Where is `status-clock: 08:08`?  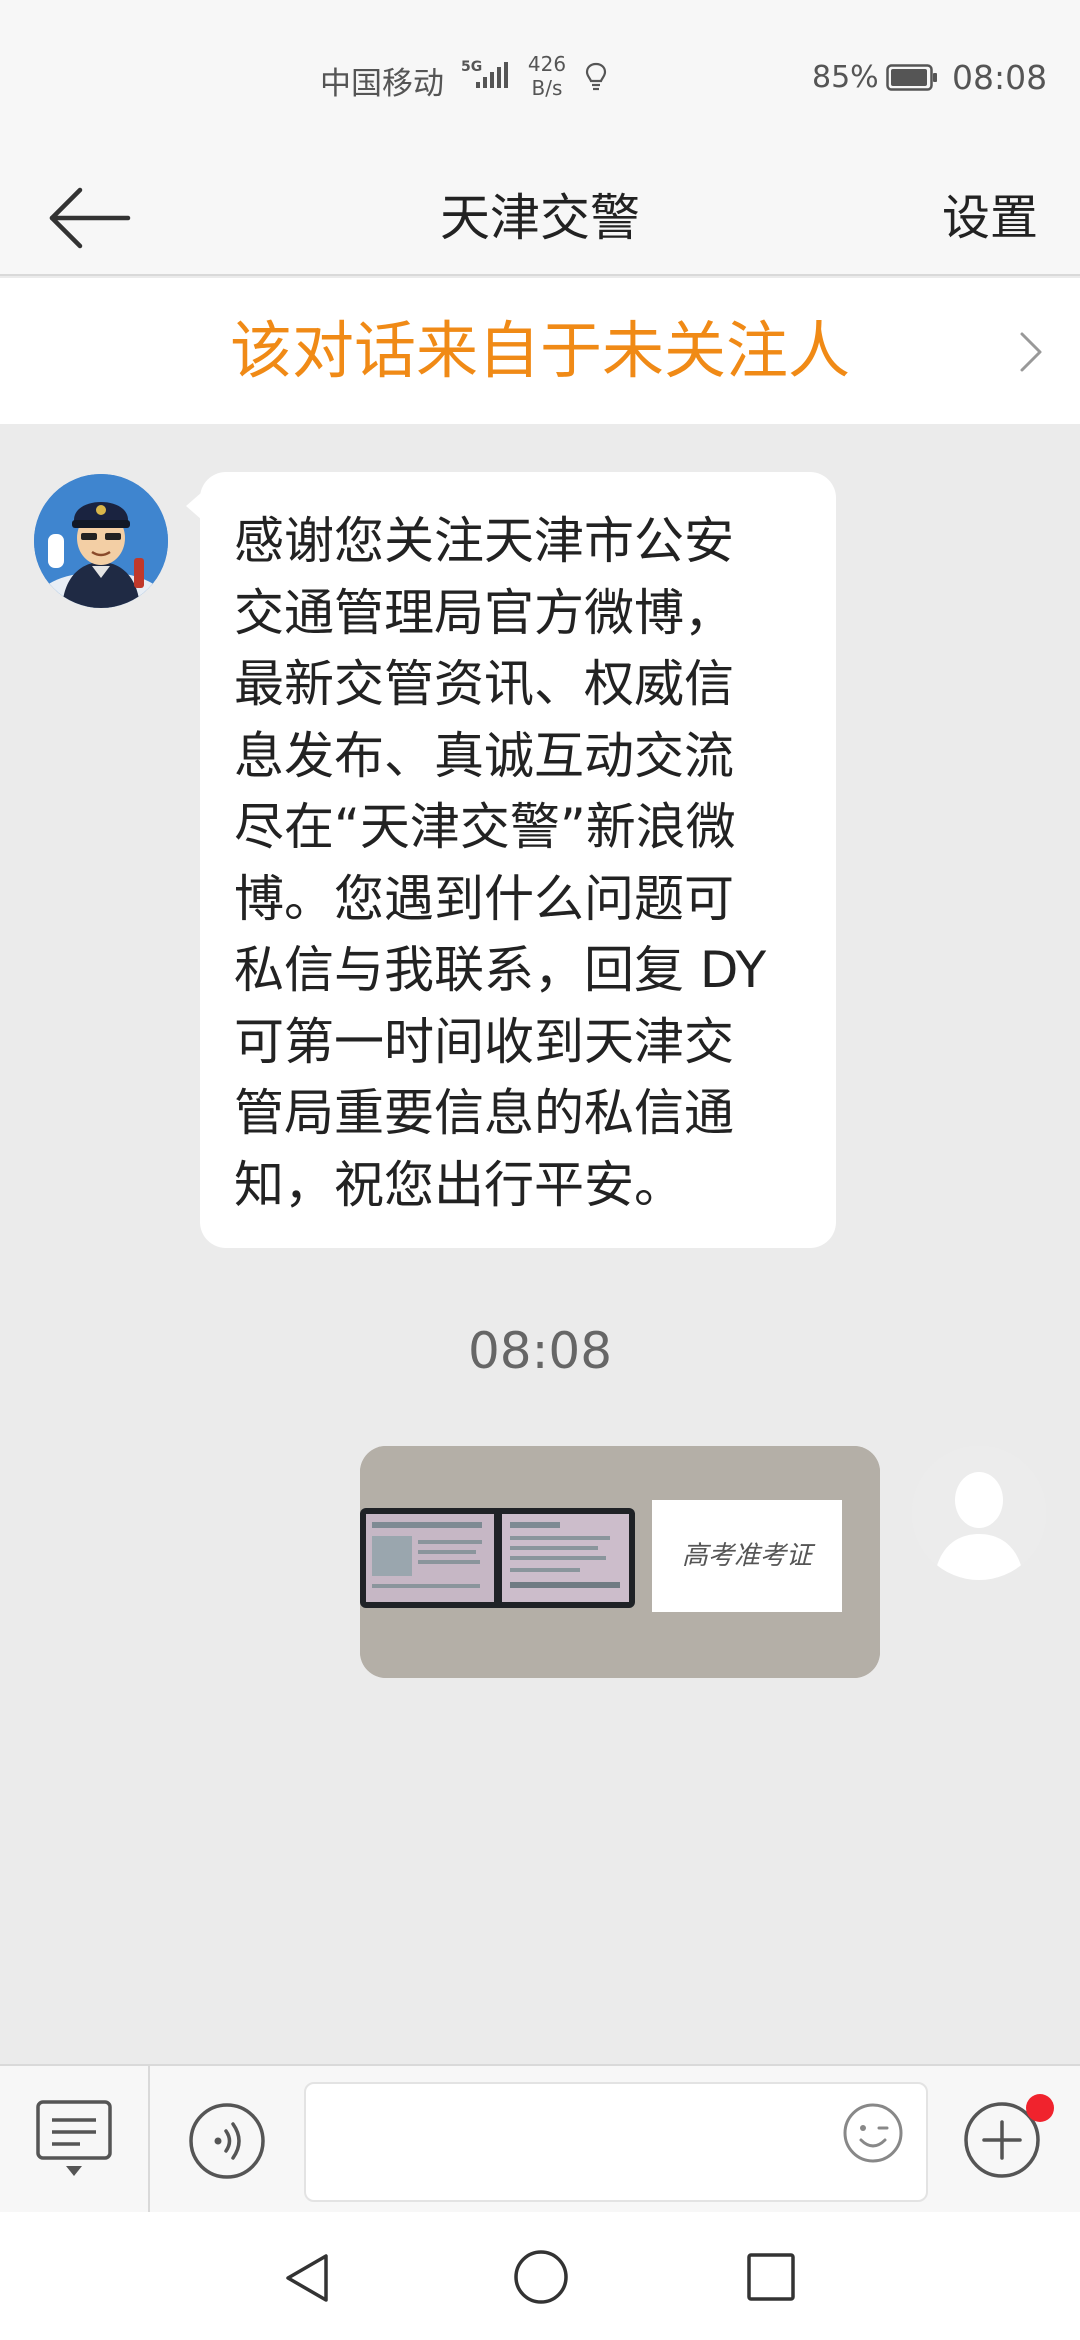
status-clock: 08:08 is located at coordinates (1000, 77).